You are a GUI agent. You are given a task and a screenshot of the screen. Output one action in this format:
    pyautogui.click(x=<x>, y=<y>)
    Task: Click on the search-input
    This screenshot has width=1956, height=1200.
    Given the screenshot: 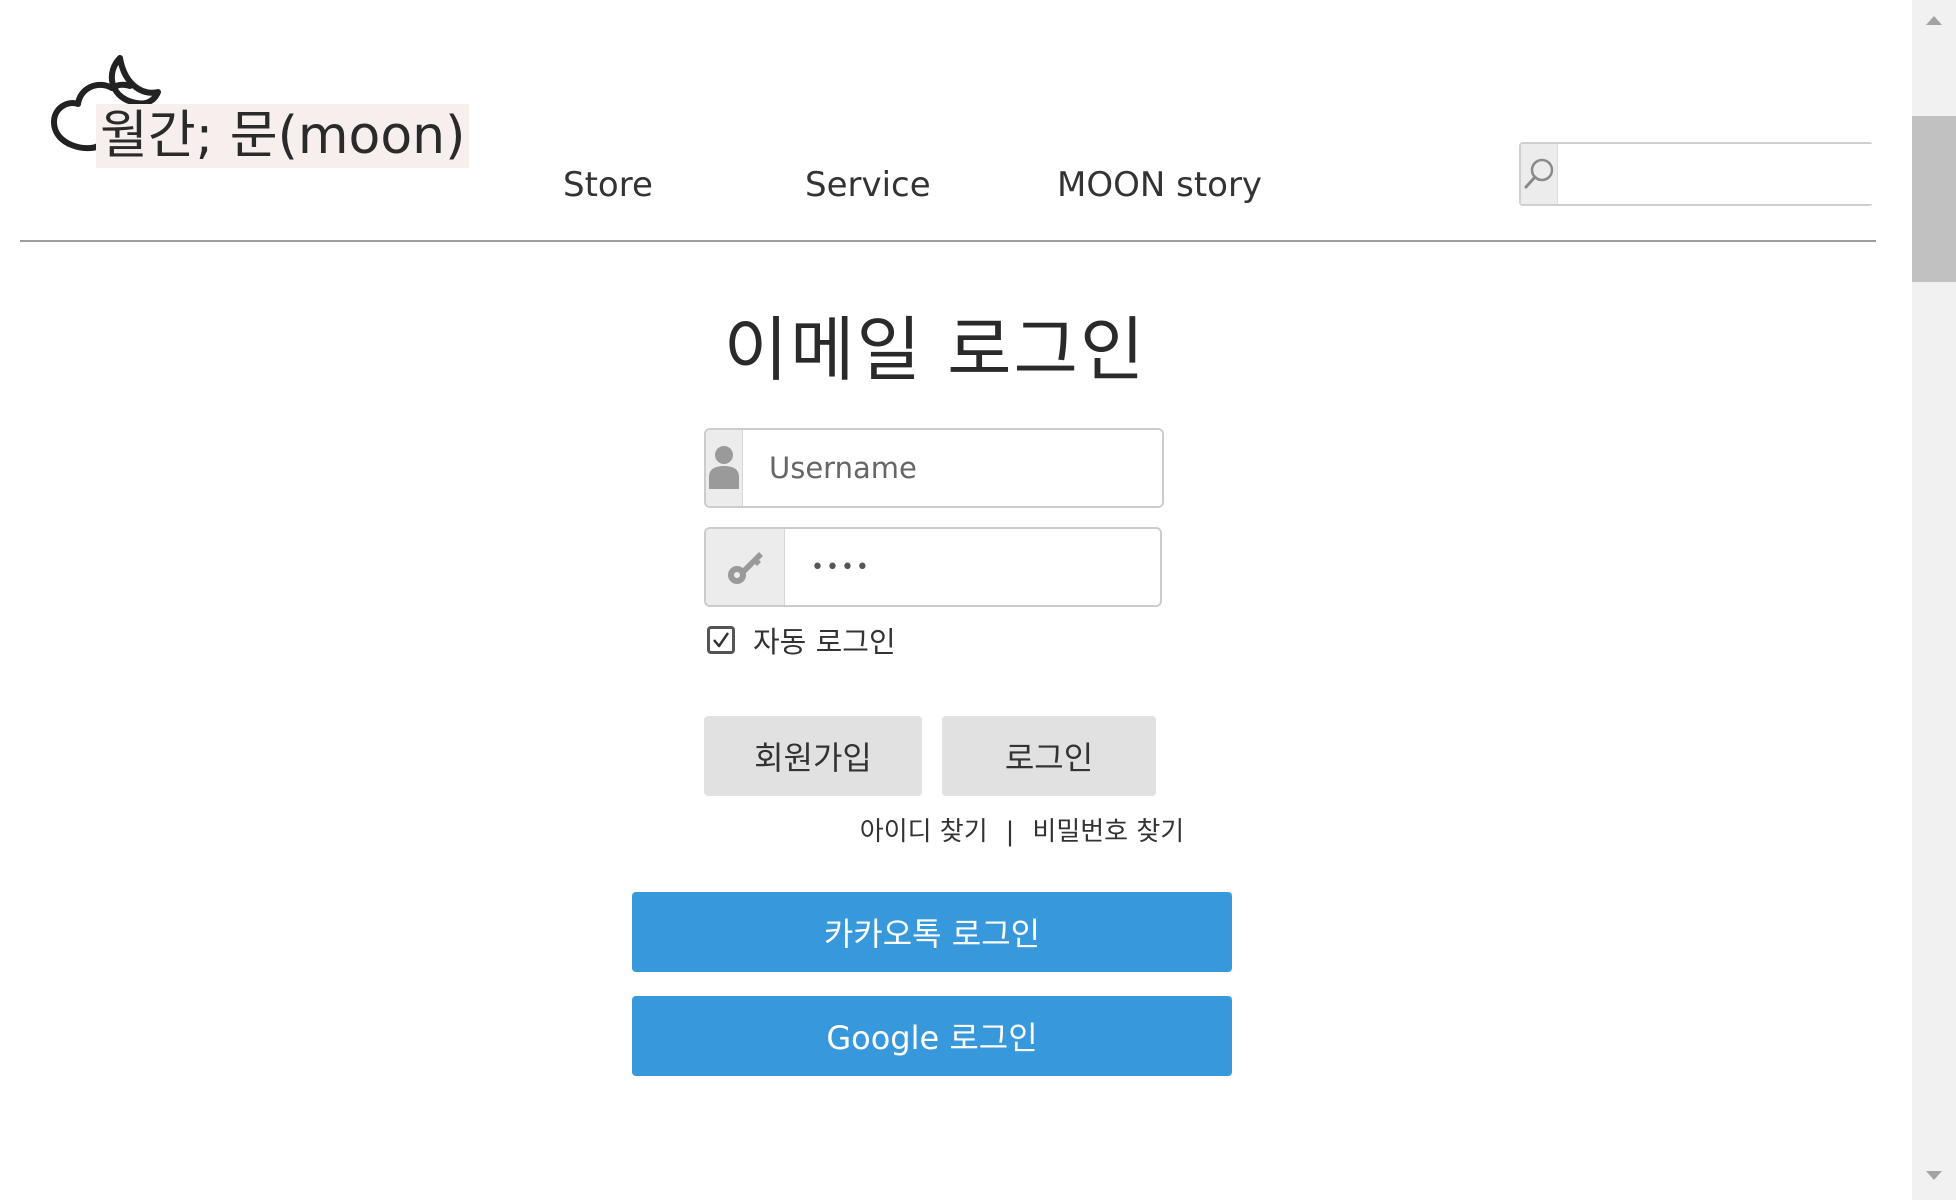 What is the action you would take?
    pyautogui.click(x=1744, y=174)
    